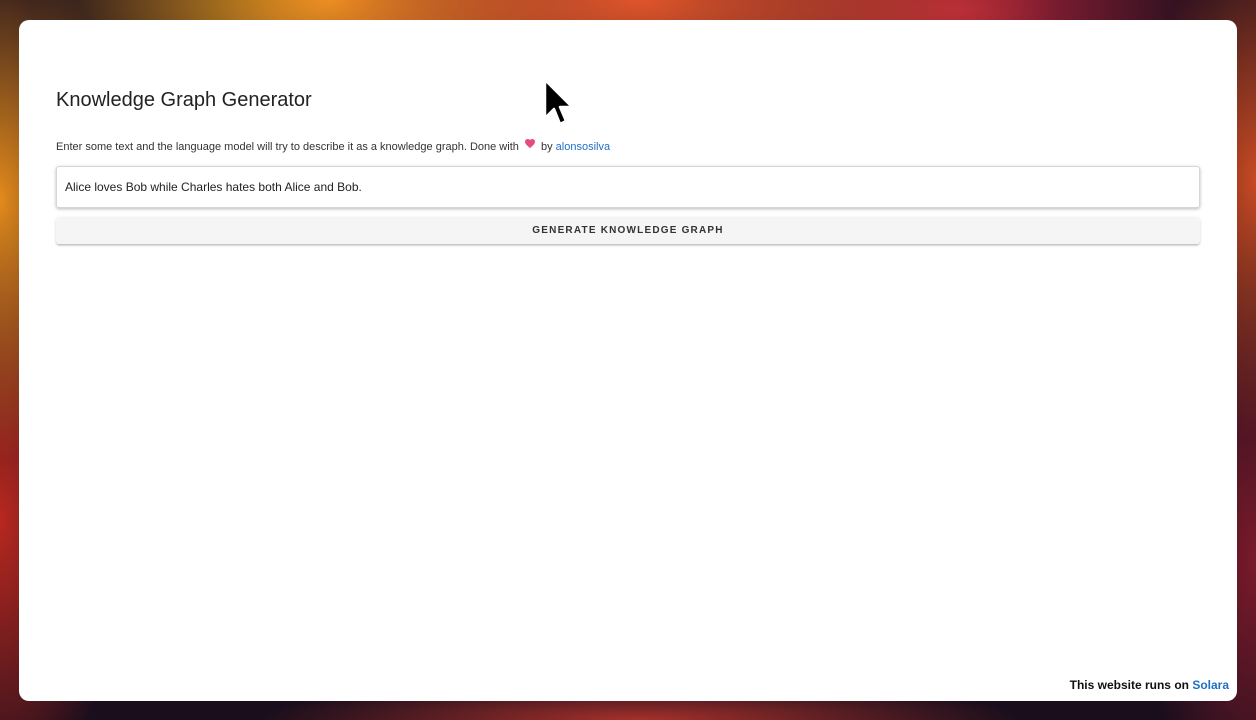 The width and height of the screenshot is (1256, 720). Describe the element at coordinates (558, 102) in the screenshot. I see `mouse-cursor-icon` at that location.